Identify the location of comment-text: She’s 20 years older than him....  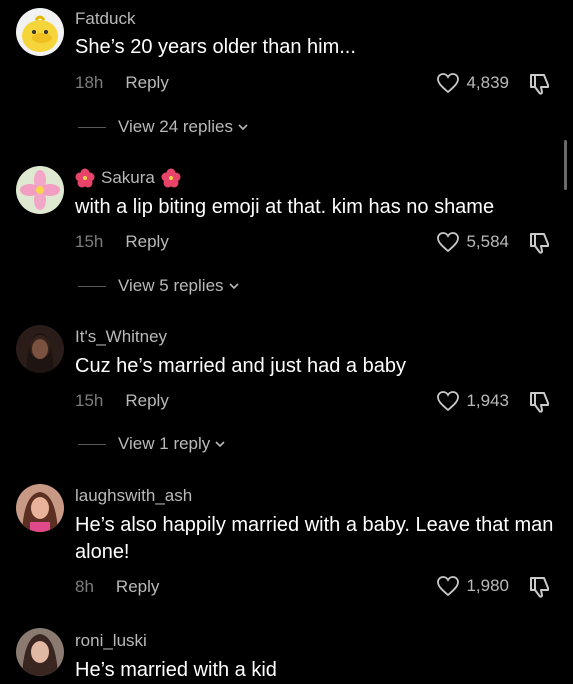
(215, 47).